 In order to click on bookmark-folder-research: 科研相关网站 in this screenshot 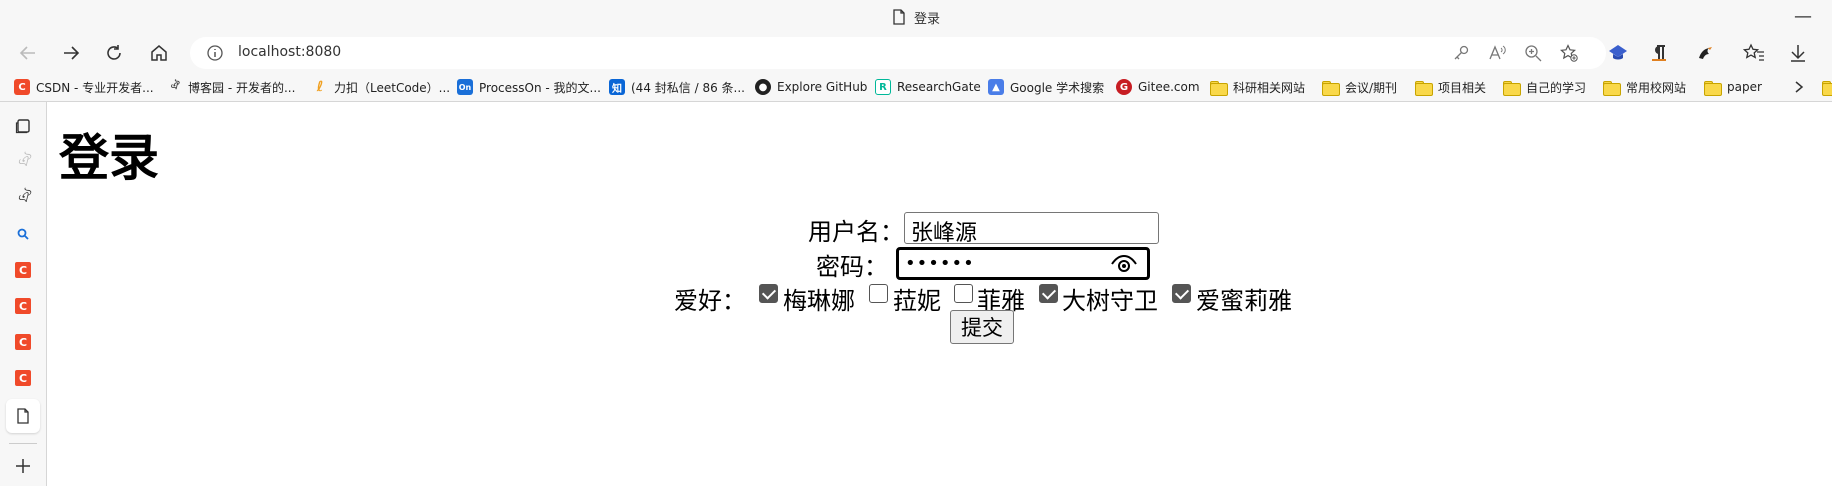, I will do `click(1257, 87)`.